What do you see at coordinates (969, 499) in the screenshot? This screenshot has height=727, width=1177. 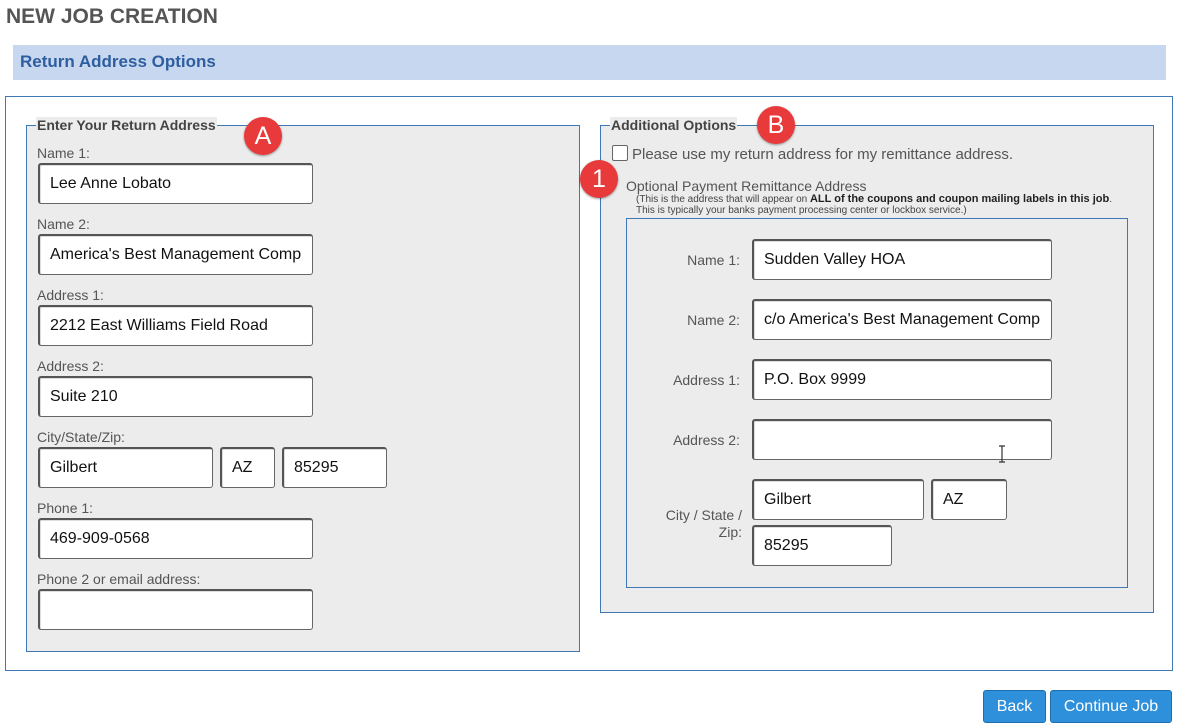 I see `remit-state-input` at bounding box center [969, 499].